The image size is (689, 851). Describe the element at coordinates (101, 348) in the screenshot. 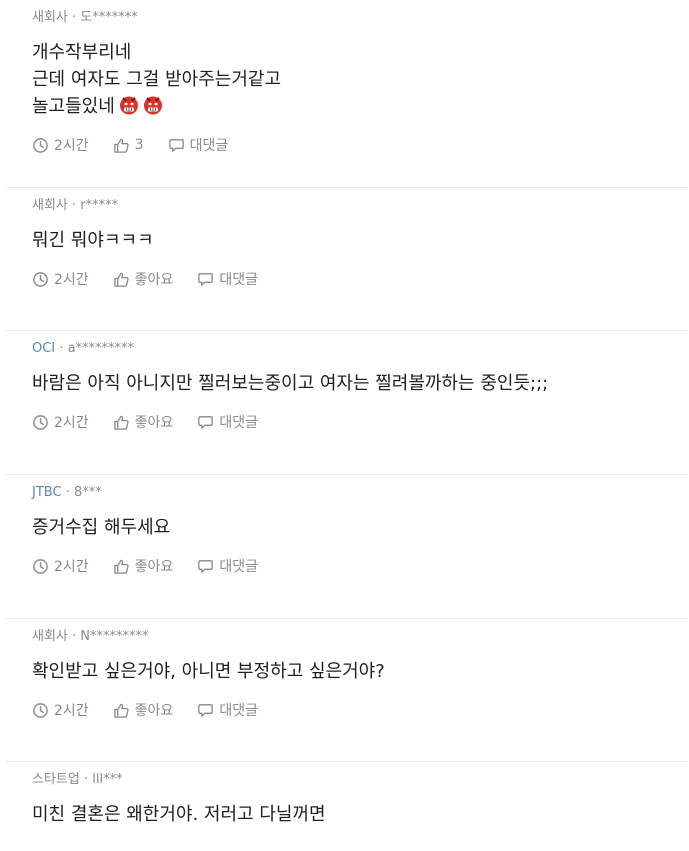

I see `author-nickname: a*********` at that location.